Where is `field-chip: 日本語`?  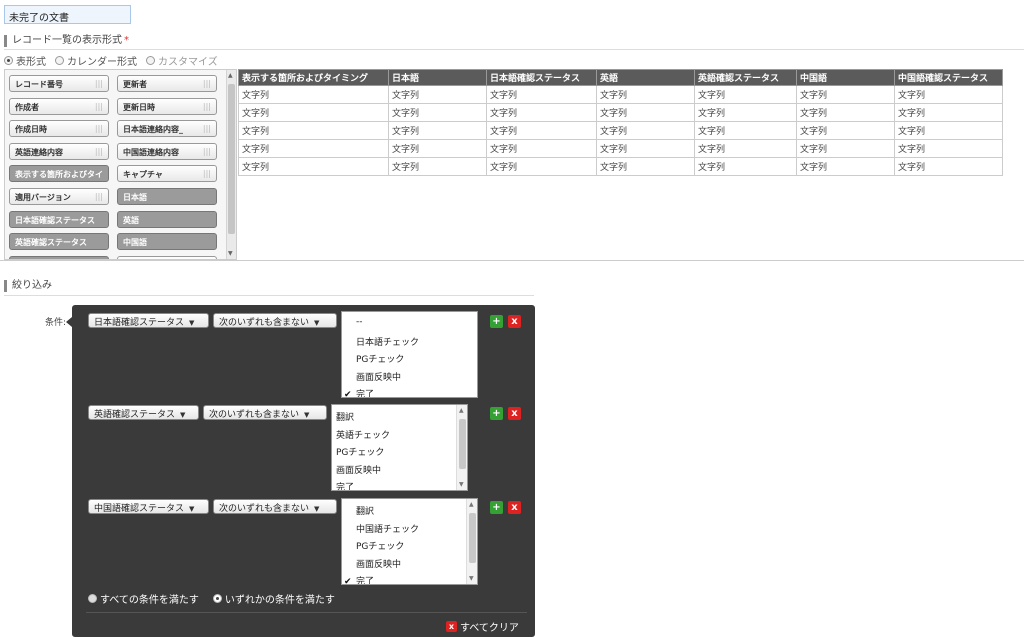 field-chip: 日本語 is located at coordinates (167, 196).